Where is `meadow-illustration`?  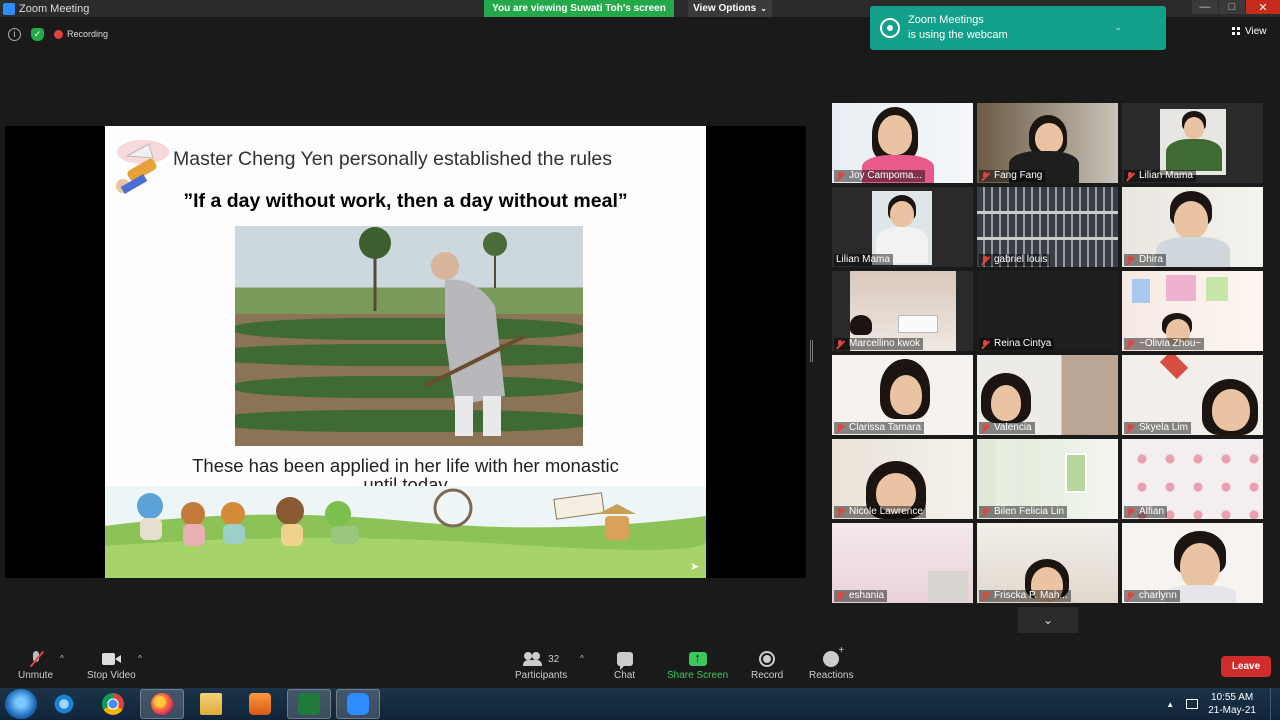 meadow-illustration is located at coordinates (405, 532).